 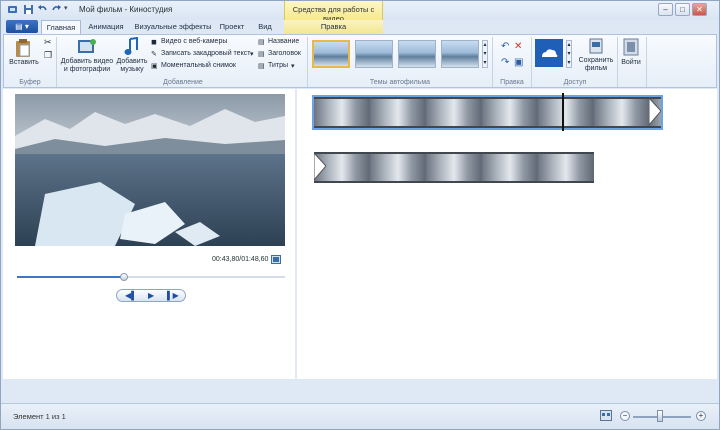 I want to click on clip-end-marker, so click(x=655, y=111).